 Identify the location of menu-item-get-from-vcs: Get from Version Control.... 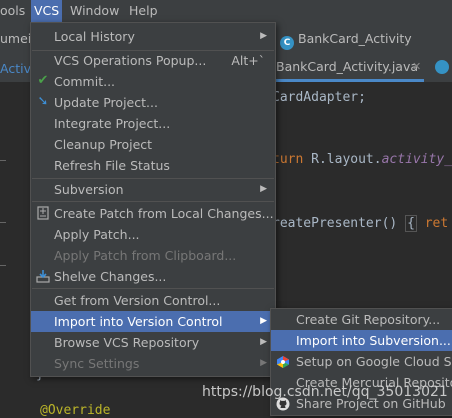
(153, 300).